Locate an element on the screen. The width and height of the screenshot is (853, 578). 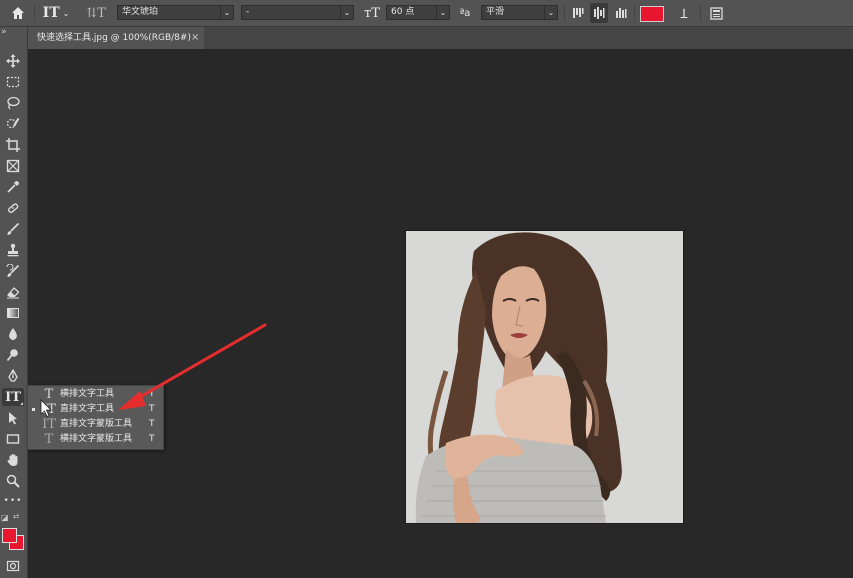
flyout-item-horizontal-type: T 横排文字工具 T is located at coordinates (95, 394).